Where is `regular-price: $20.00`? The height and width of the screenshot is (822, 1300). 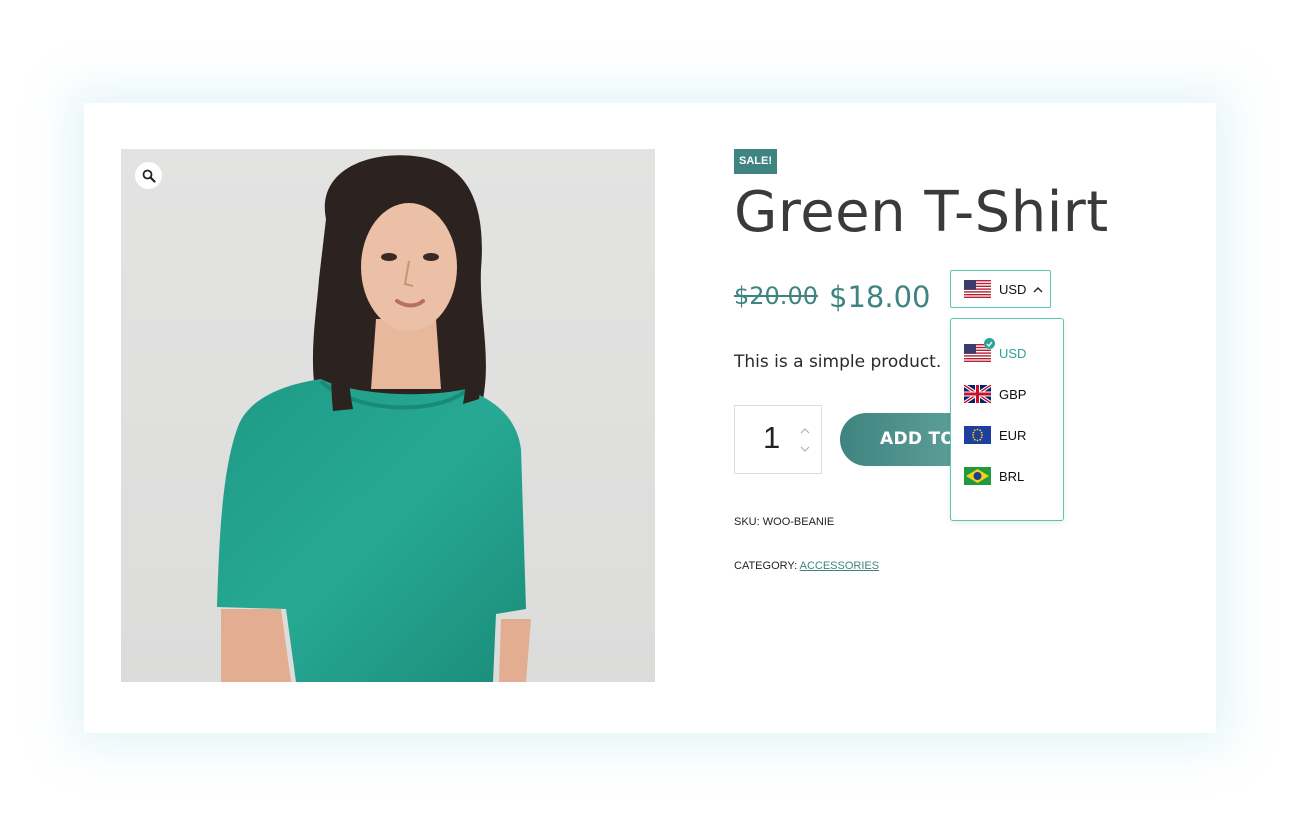 regular-price: $20.00 is located at coordinates (776, 296).